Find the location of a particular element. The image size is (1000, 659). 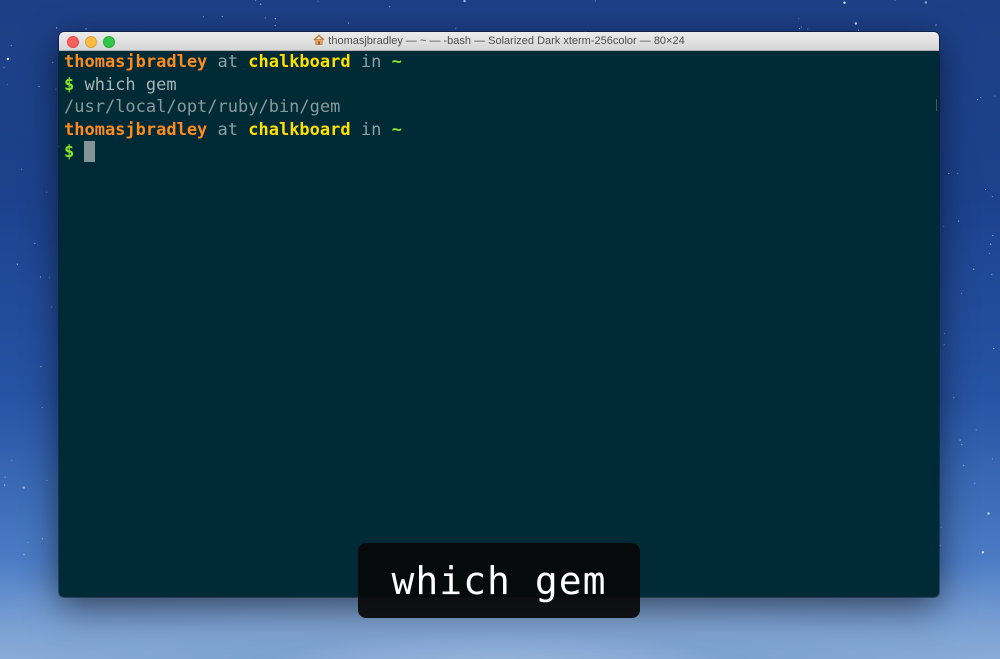

command-line: $ which gem is located at coordinates (499, 85).